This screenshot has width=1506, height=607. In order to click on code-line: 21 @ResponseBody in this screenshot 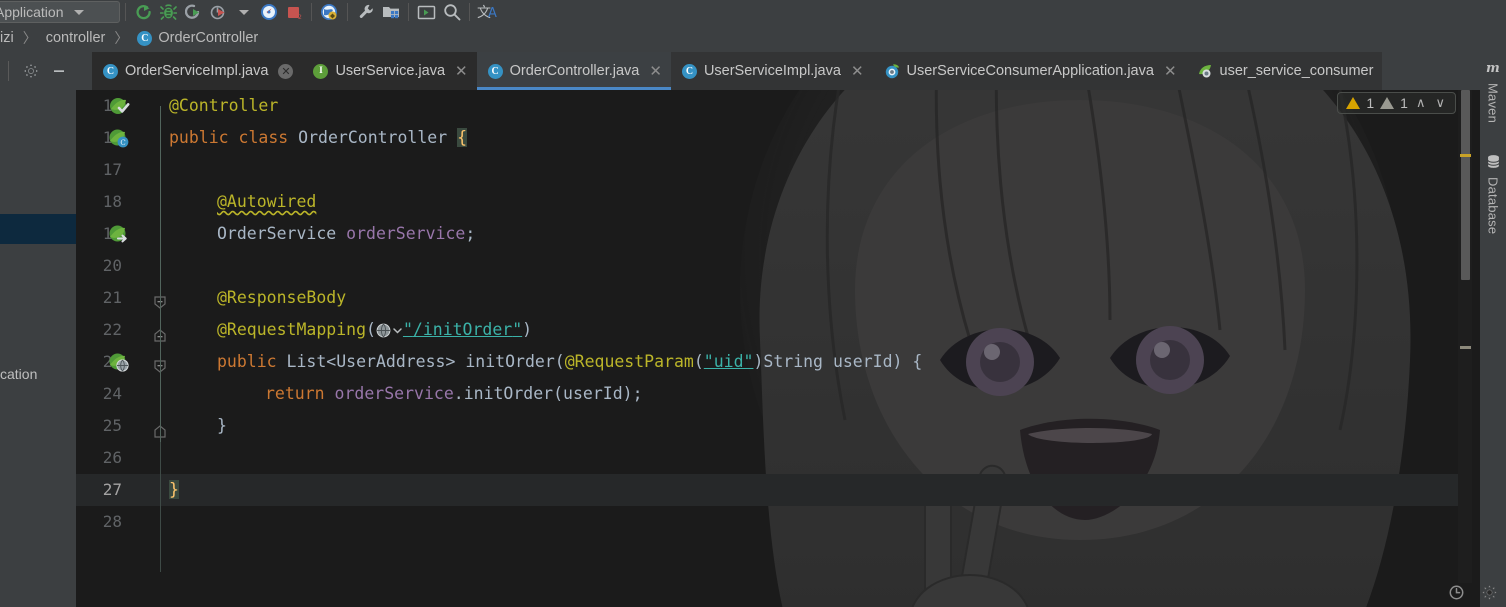, I will do `click(767, 298)`.